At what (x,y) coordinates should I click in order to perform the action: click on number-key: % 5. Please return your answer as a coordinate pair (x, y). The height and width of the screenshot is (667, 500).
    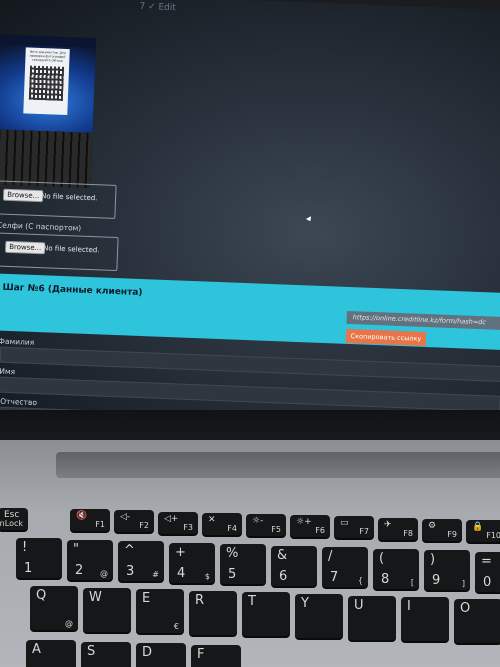
    Looking at the image, I should click on (243, 564).